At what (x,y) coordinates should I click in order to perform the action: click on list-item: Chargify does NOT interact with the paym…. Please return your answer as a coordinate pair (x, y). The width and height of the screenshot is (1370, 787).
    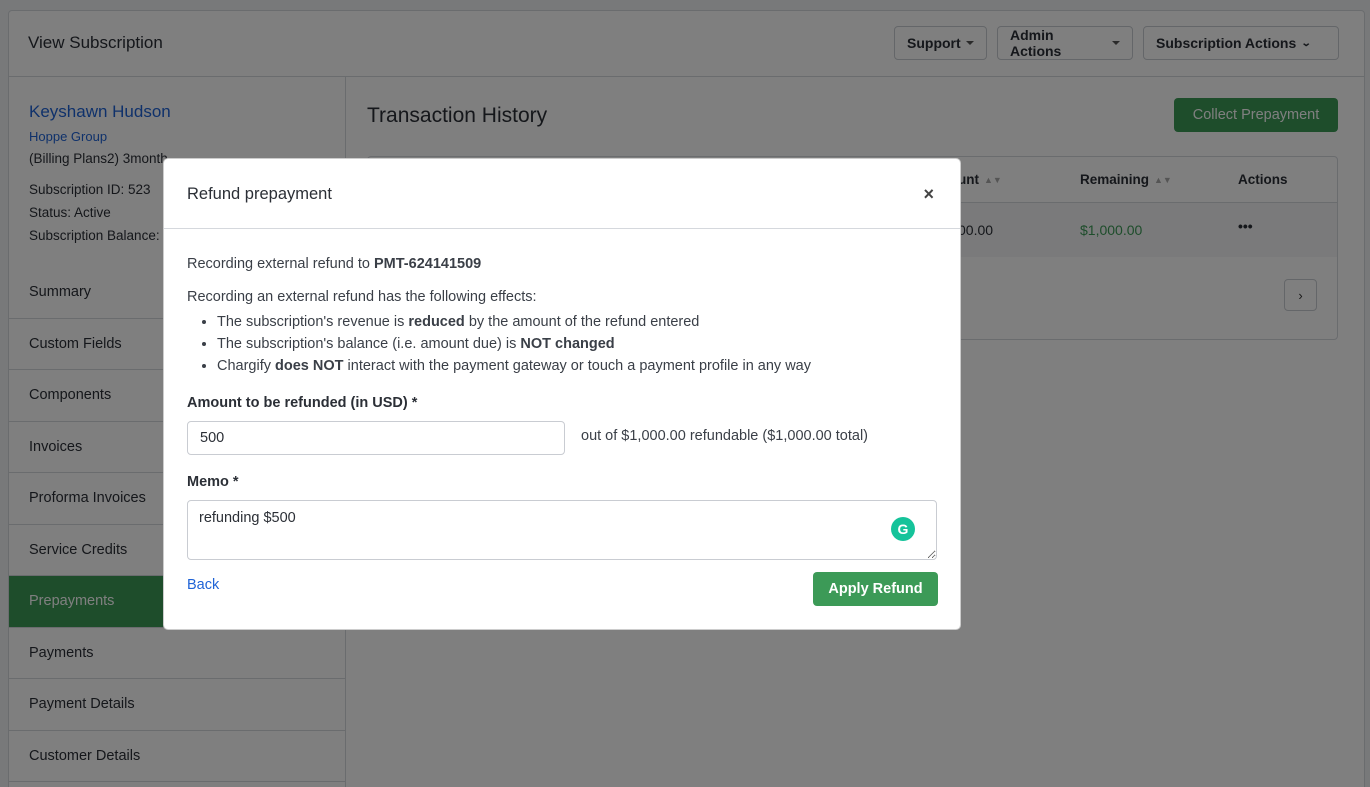
    Looking at the image, I should click on (514, 366).